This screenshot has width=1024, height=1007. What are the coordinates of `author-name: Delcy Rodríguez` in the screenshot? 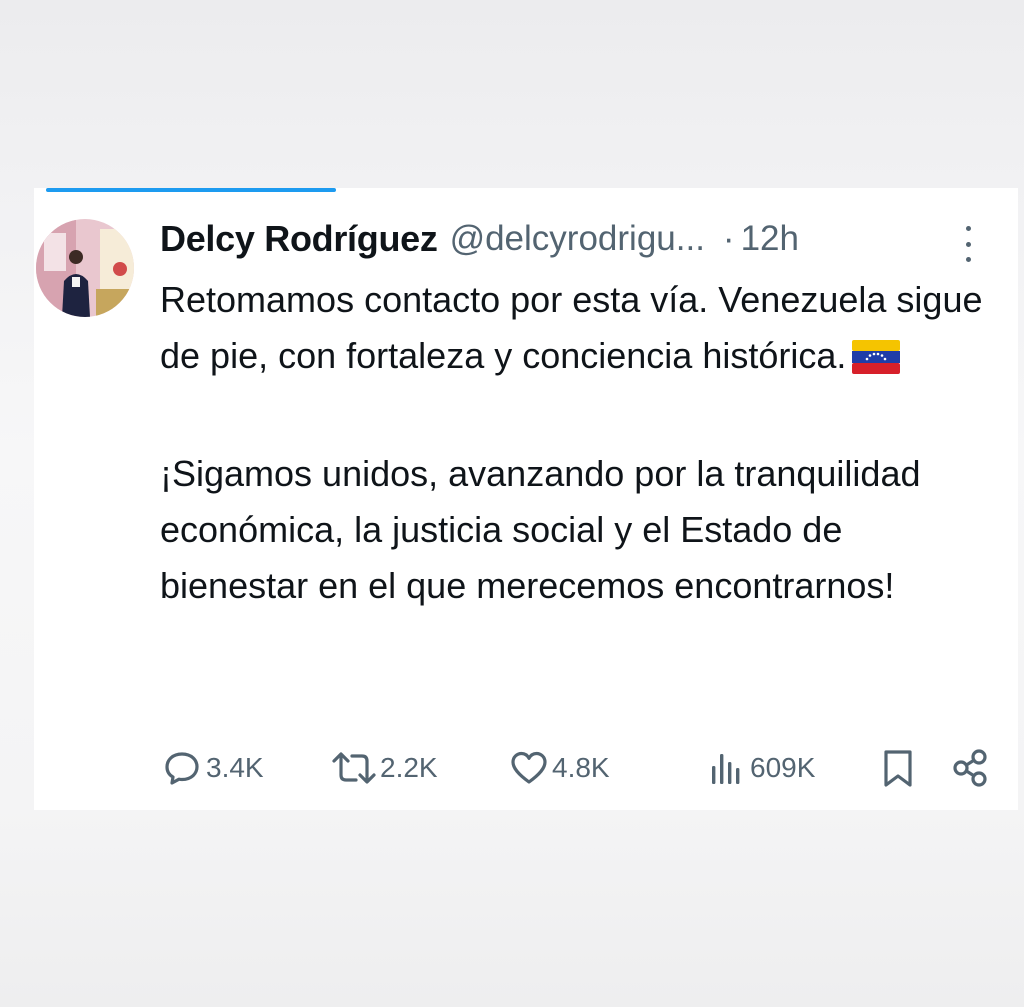 It's located at (299, 239).